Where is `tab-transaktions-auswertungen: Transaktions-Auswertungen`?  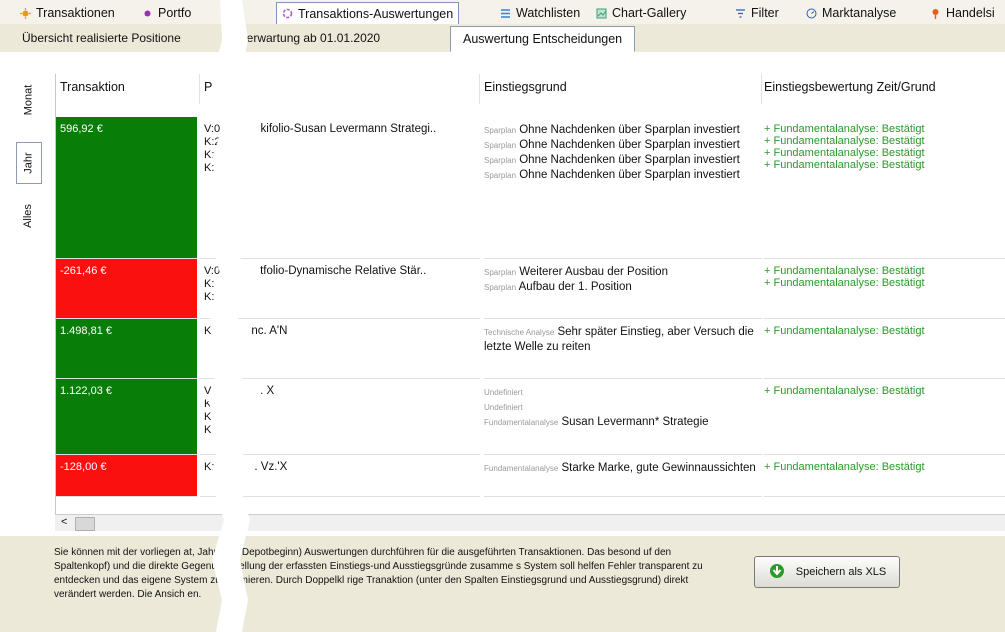 tab-transaktions-auswertungen: Transaktions-Auswertungen is located at coordinates (368, 13).